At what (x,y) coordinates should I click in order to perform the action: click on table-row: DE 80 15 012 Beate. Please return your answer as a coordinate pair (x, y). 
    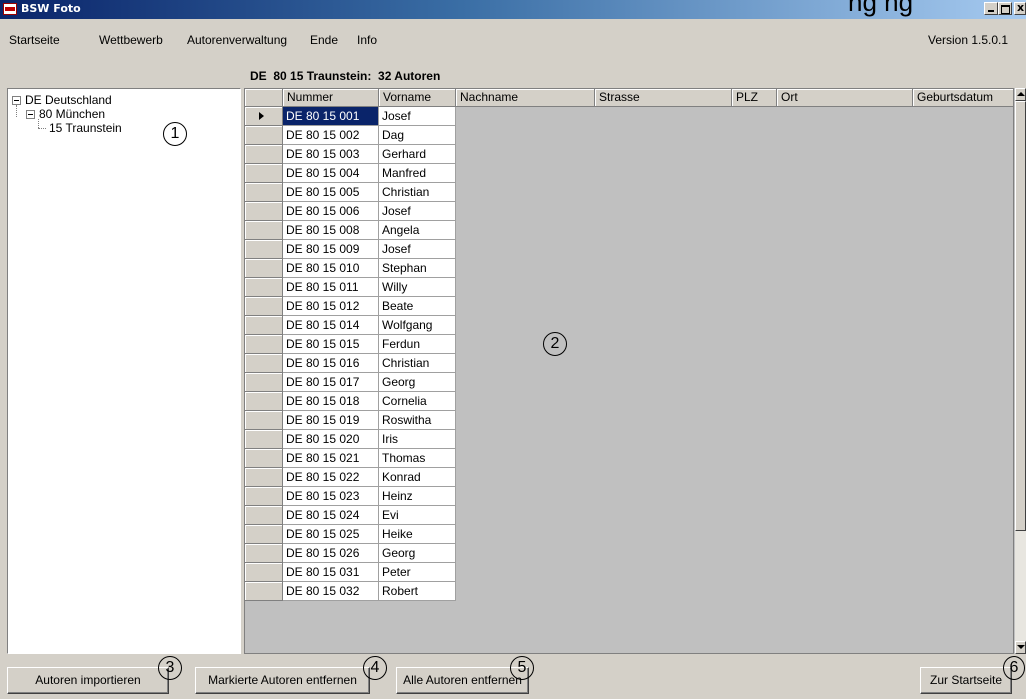
    Looking at the image, I should click on (350, 306).